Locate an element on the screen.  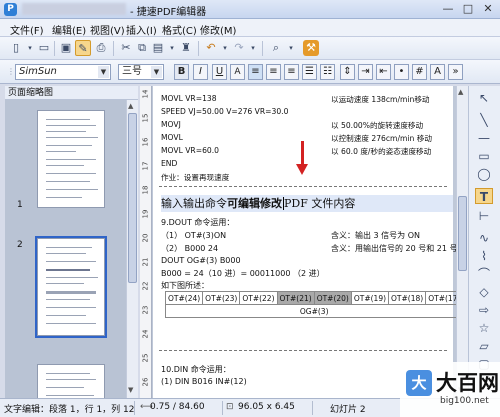
ruler-number: 25 is located at coordinates (145, 358).